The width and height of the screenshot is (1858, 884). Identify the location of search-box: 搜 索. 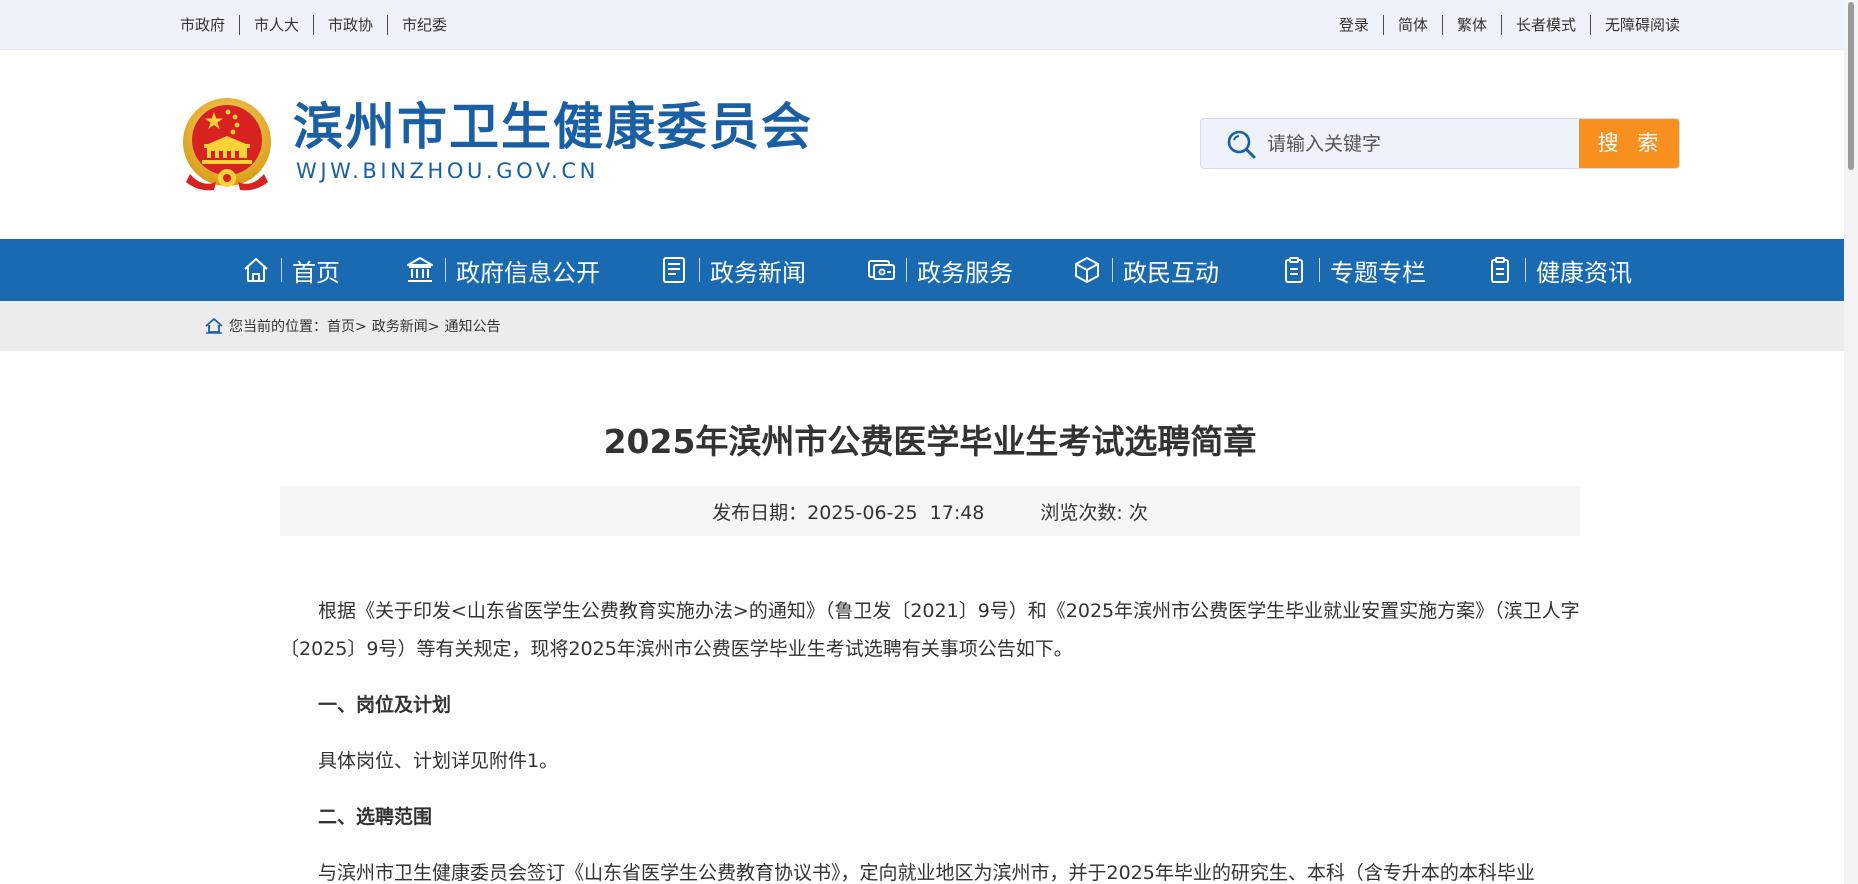
(1440, 143).